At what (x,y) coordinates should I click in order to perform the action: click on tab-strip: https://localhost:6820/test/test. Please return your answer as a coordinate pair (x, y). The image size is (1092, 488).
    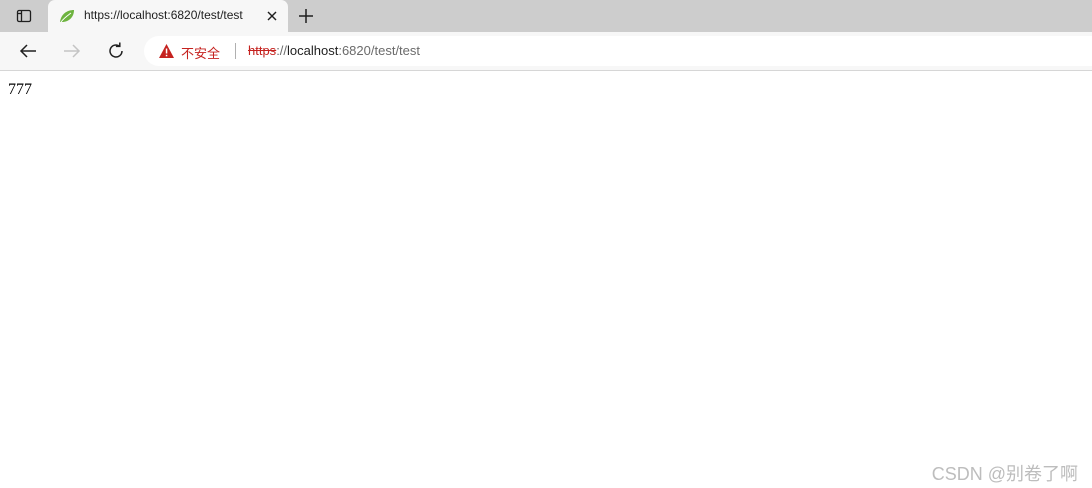
    Looking at the image, I should click on (546, 16).